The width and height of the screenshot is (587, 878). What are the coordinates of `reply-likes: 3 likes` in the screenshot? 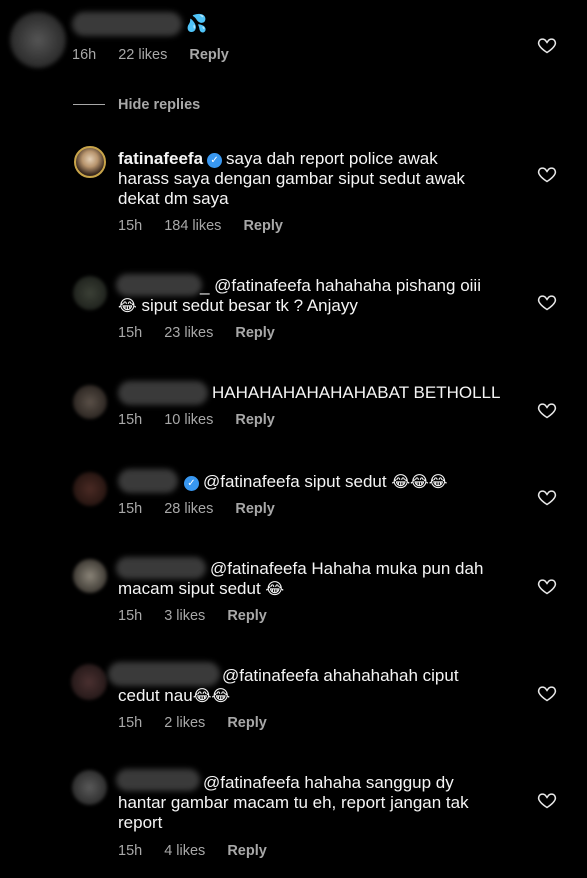 It's located at (184, 616).